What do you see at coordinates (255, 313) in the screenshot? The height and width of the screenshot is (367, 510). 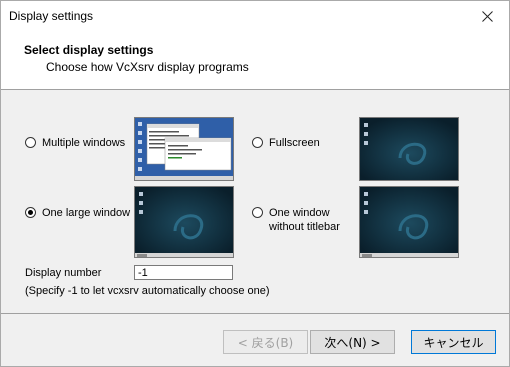 I see `footer-divider` at bounding box center [255, 313].